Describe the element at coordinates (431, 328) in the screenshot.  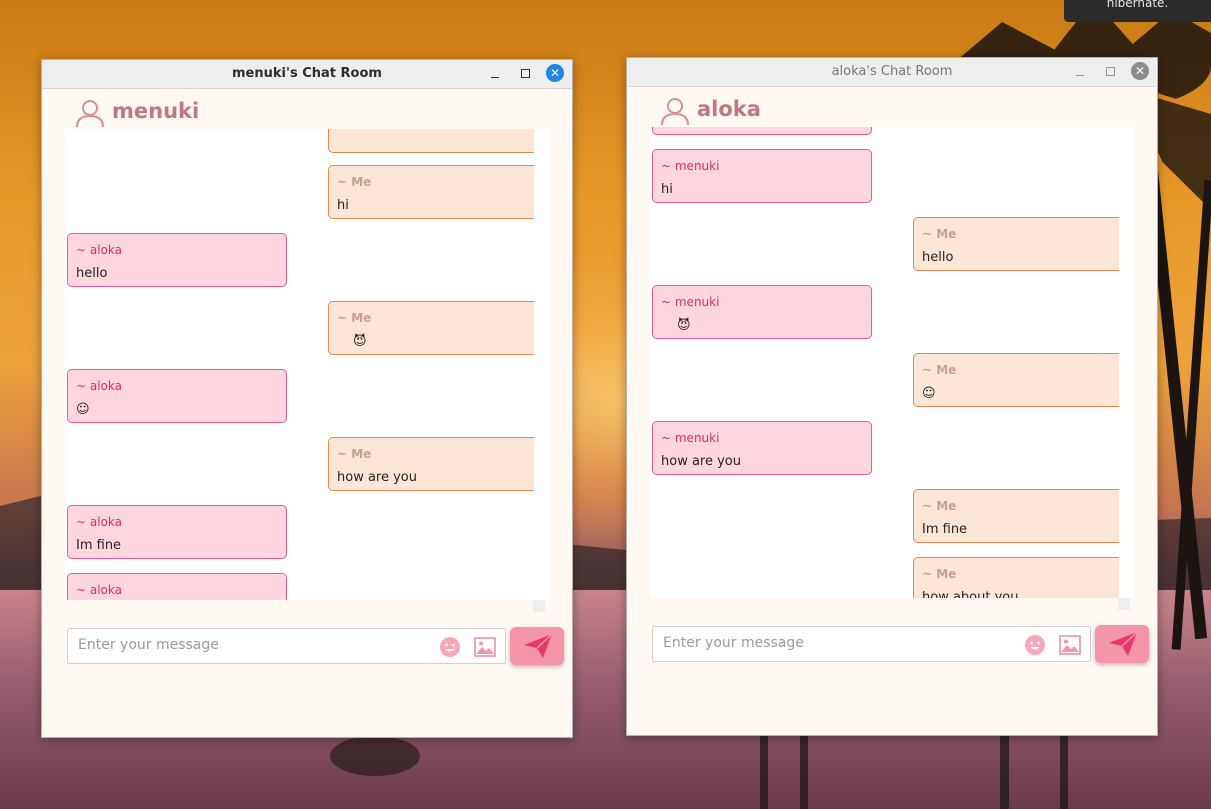
I see `message-bubble-me: ~ Me 😈` at that location.